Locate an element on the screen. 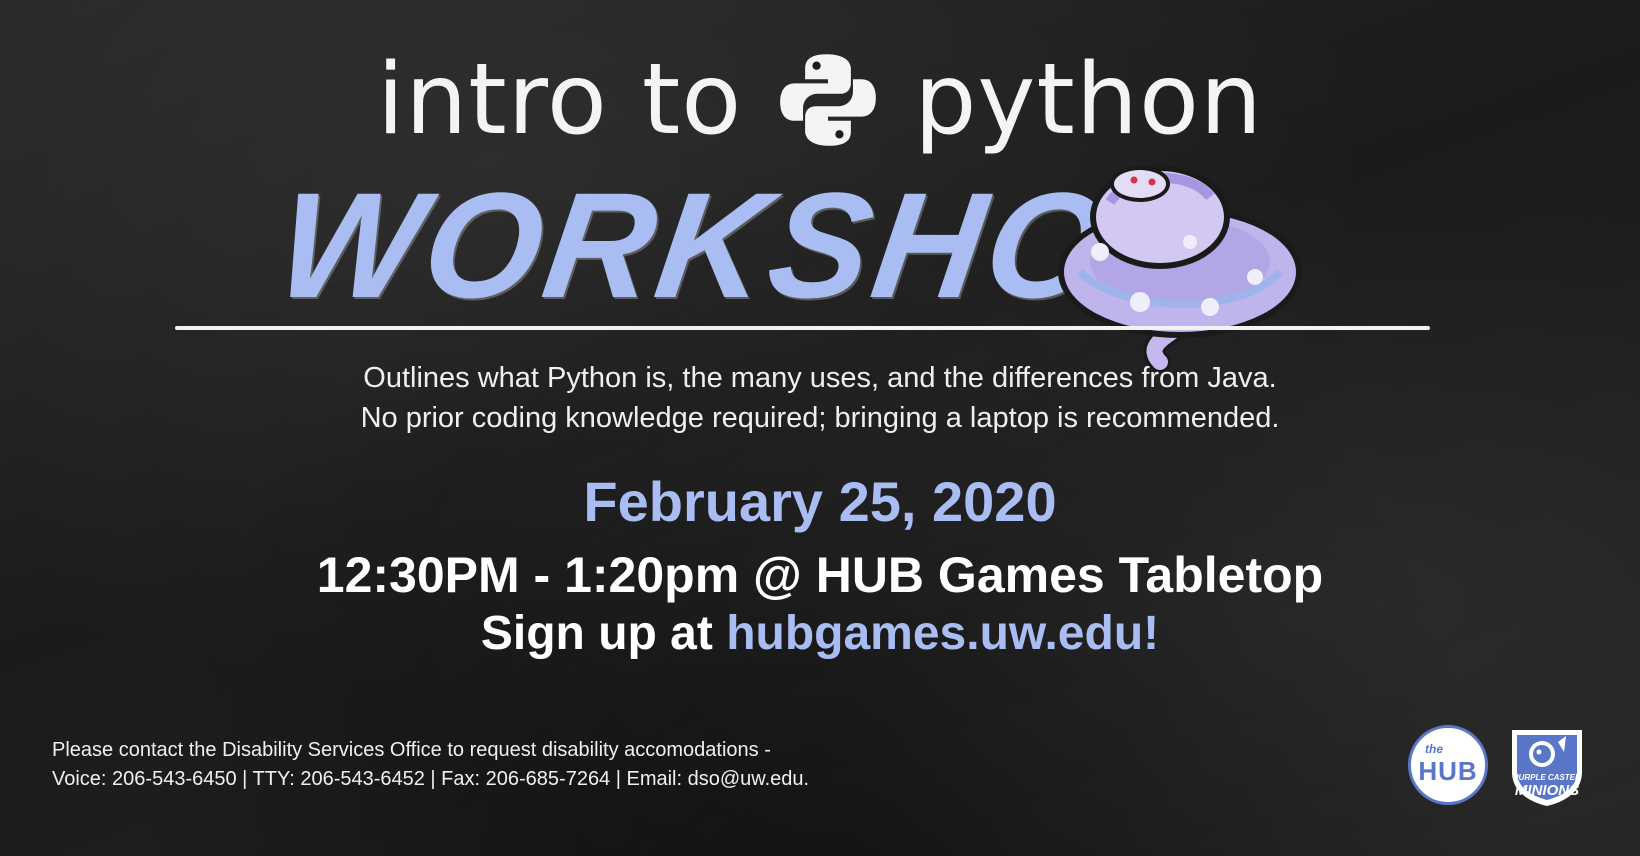 The height and width of the screenshot is (856, 1640). python-logo-icon is located at coordinates (828, 100).